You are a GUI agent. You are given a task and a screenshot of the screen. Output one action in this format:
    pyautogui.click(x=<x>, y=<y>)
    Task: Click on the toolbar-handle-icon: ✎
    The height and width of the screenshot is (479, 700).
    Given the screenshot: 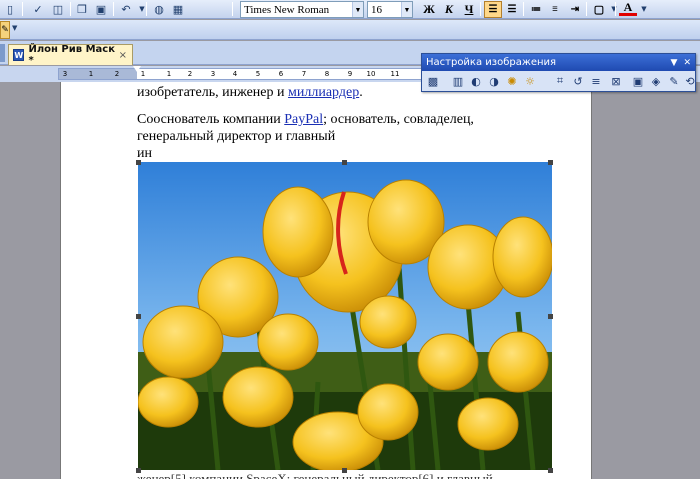 What is the action you would take?
    pyautogui.click(x=5, y=30)
    